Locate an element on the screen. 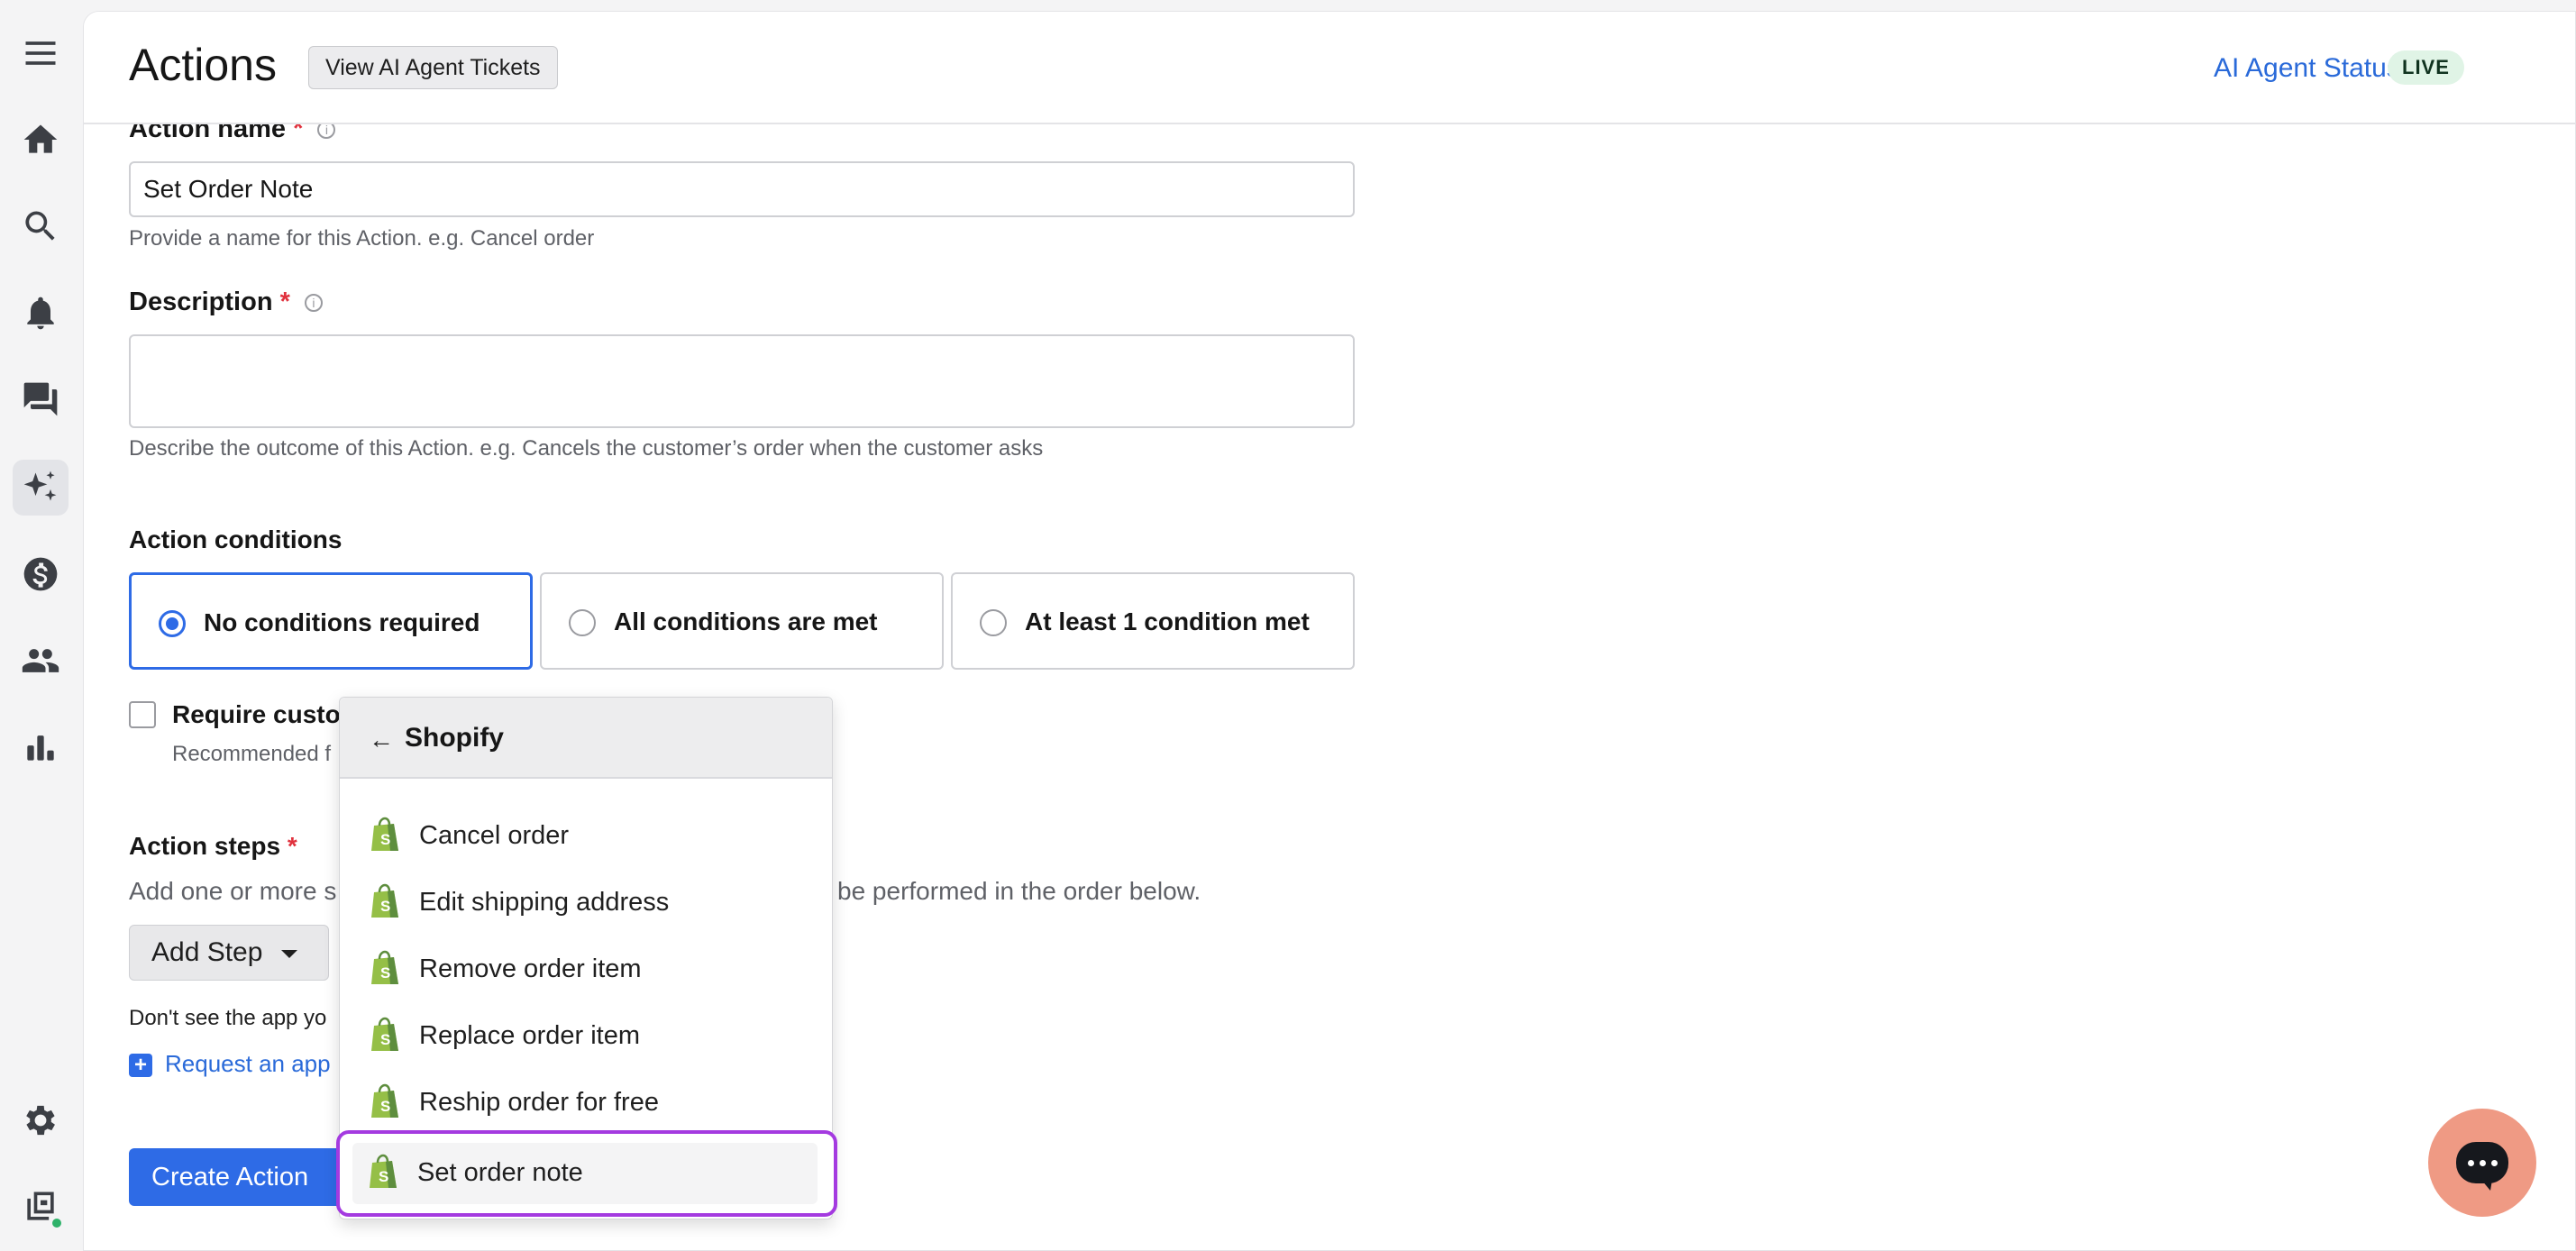 The image size is (2576, 1251). dropdown-item-reship-order: S Reship order for free is located at coordinates (586, 1102).